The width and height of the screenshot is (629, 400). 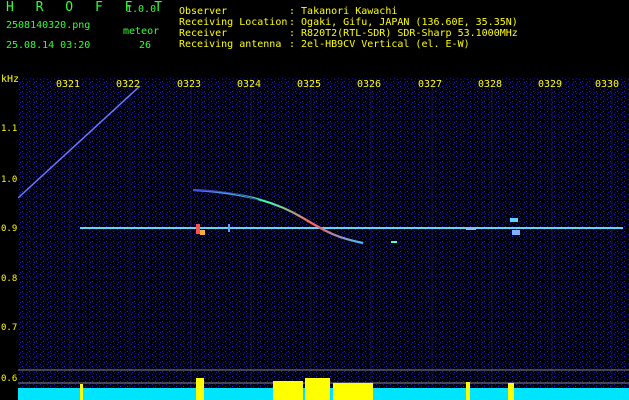 I want to click on time-tick: 0326, so click(x=369, y=84).